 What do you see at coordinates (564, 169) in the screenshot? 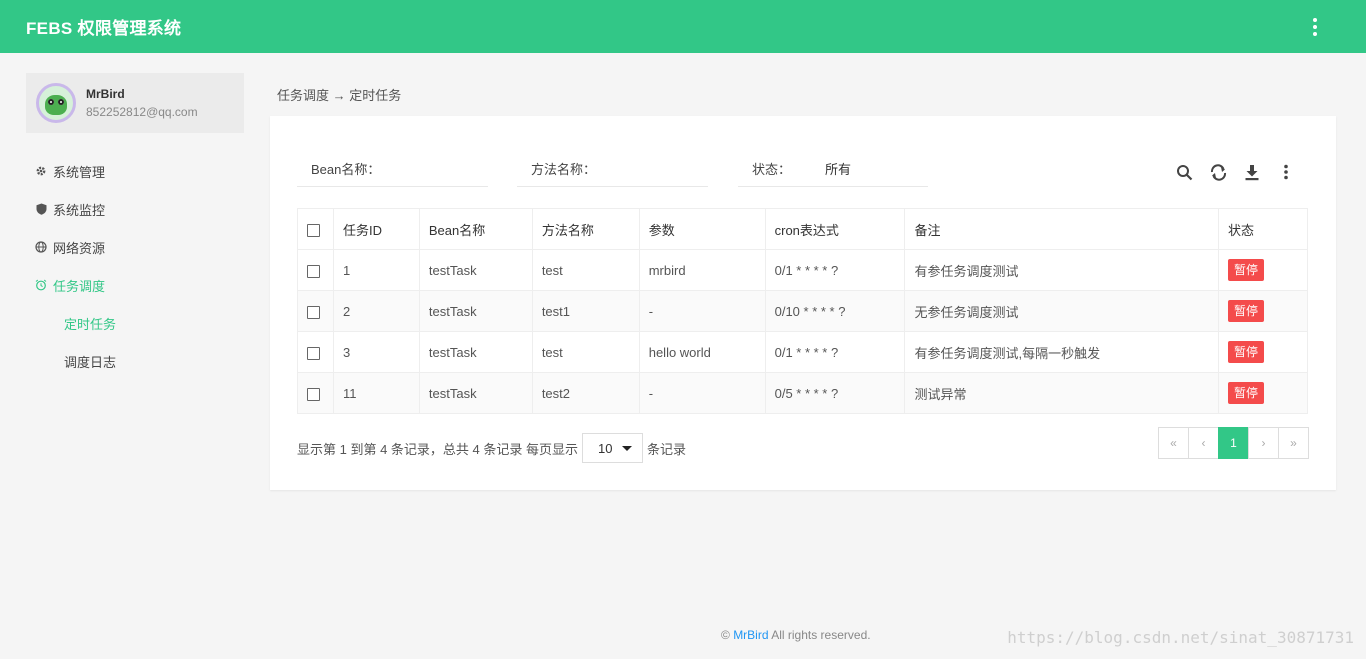
I see `method-name-label: 方法名称：` at bounding box center [564, 169].